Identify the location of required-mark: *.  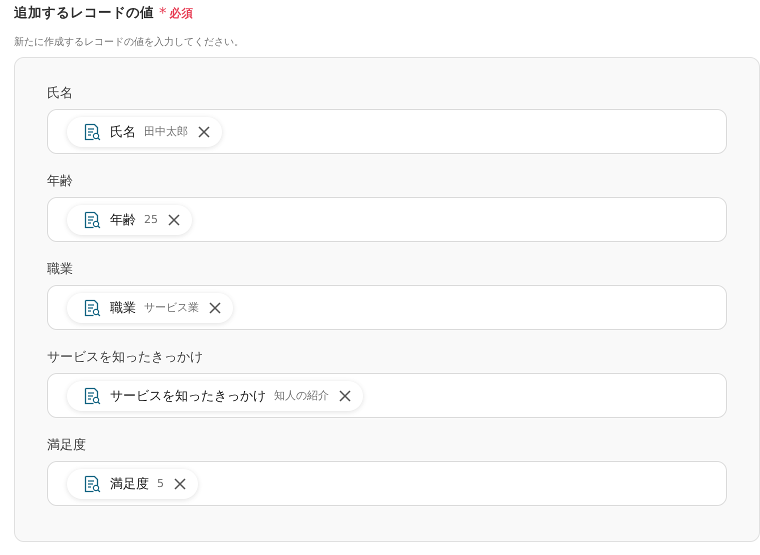
(162, 13).